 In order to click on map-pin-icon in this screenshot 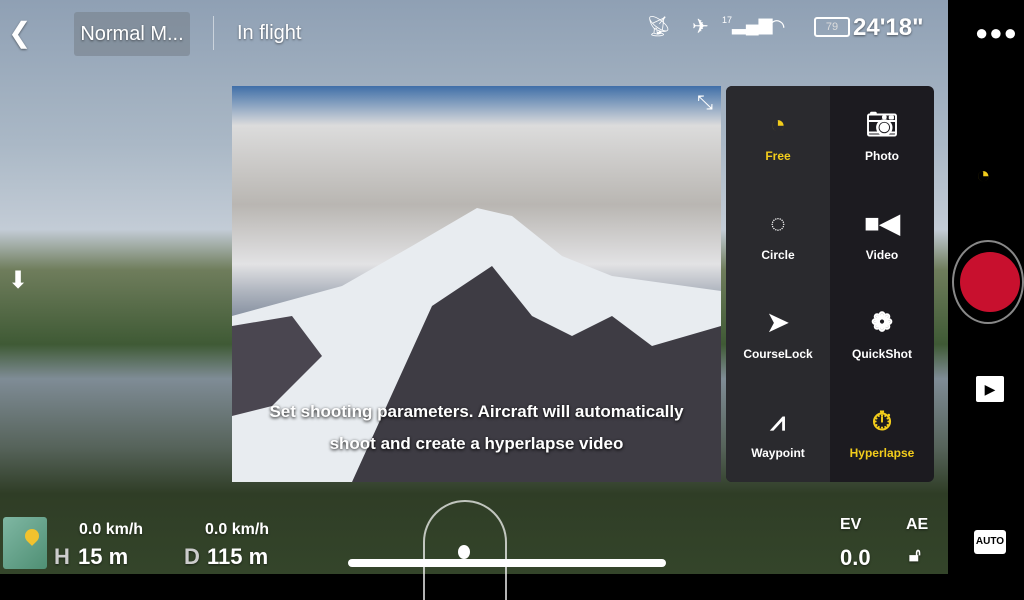, I will do `click(32, 536)`.